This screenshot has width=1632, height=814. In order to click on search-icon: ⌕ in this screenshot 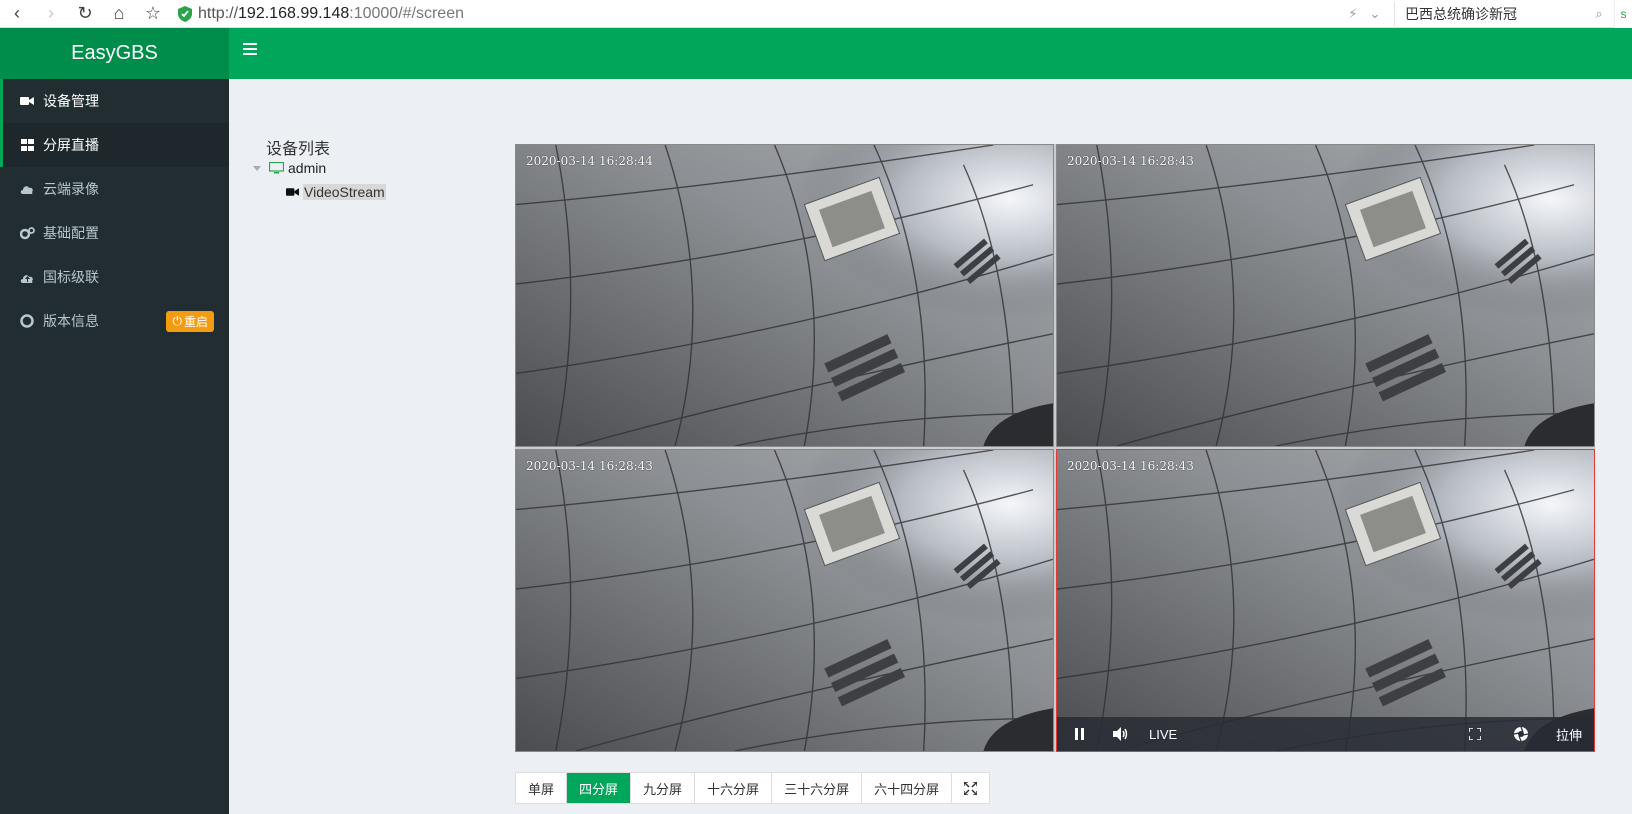, I will do `click(1599, 14)`.